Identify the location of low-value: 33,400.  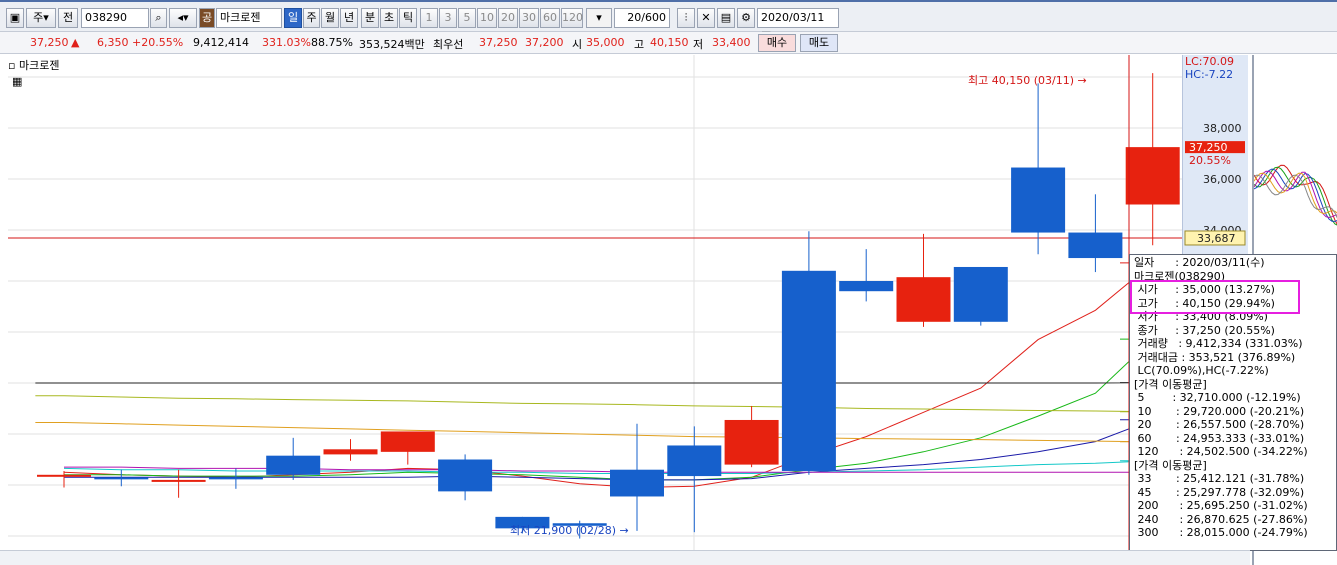
(731, 42).